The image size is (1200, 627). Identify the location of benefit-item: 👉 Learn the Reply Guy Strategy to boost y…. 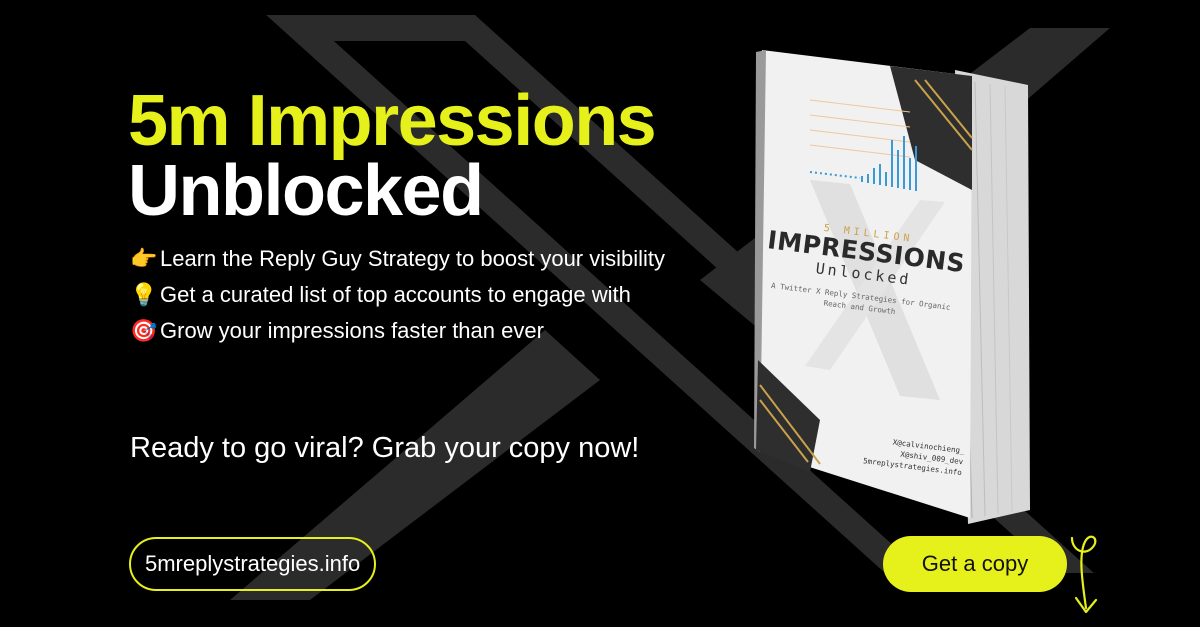
(420, 259).